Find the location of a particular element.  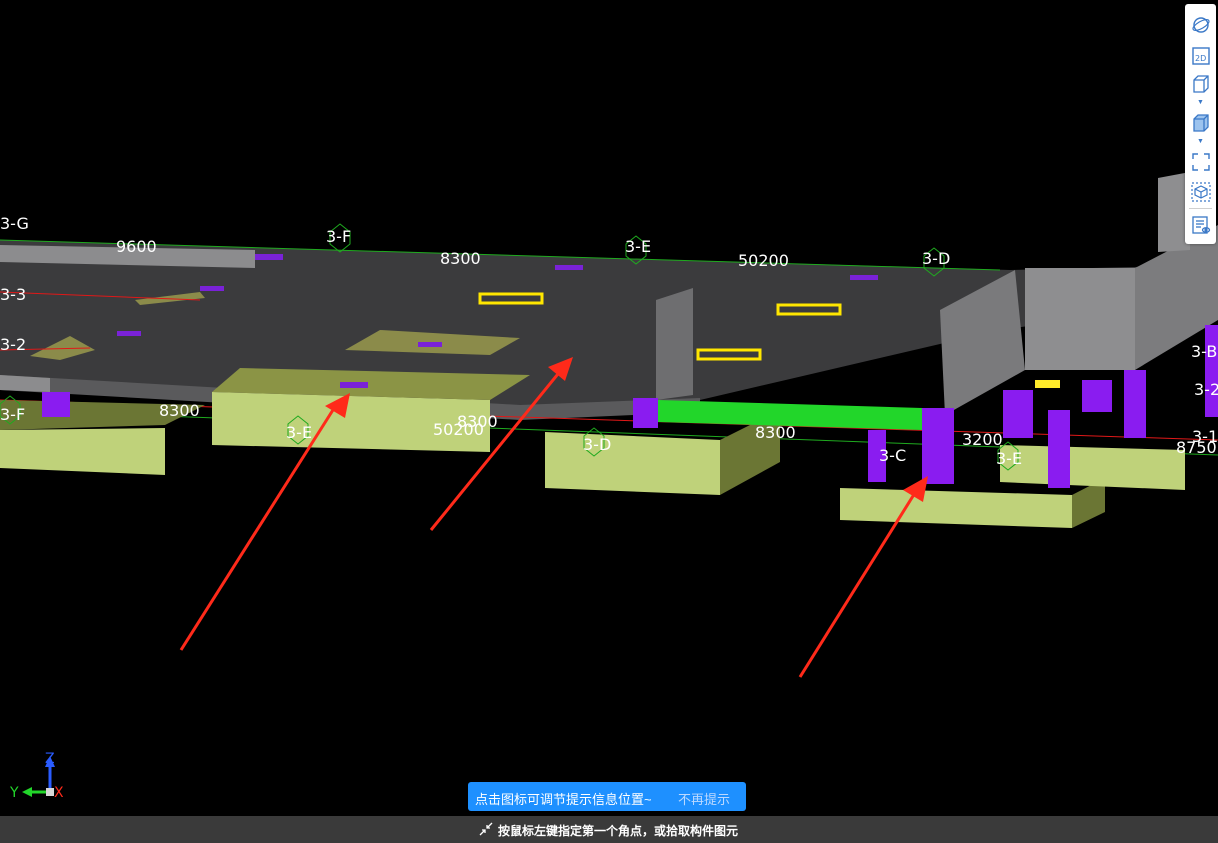

fullscreen-icon is located at coordinates (1200, 161).